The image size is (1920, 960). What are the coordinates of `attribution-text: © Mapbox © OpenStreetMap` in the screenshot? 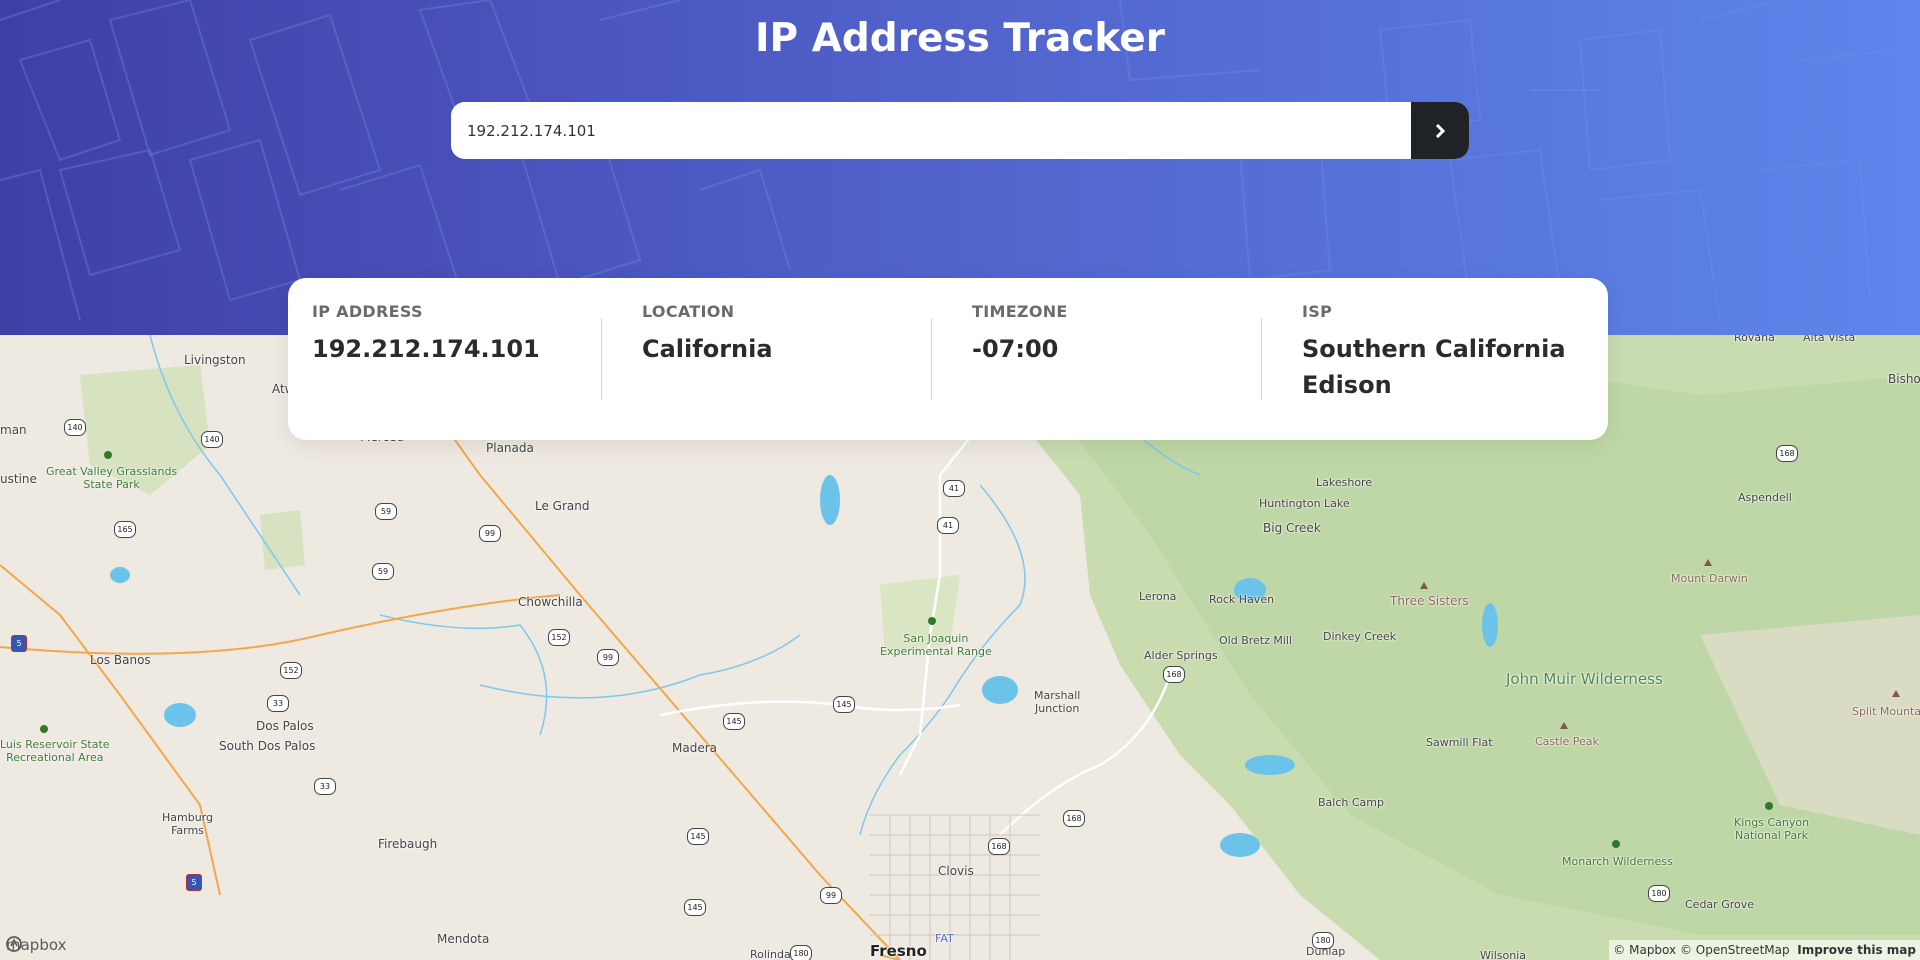 It's located at (1701, 950).